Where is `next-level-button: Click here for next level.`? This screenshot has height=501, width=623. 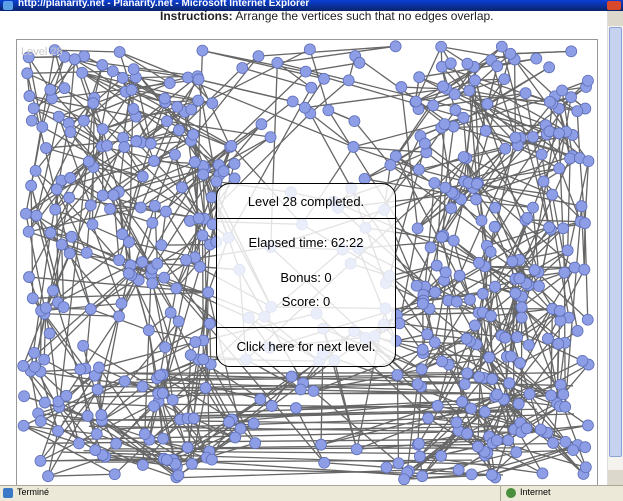 next-level-button: Click here for next level. is located at coordinates (306, 346).